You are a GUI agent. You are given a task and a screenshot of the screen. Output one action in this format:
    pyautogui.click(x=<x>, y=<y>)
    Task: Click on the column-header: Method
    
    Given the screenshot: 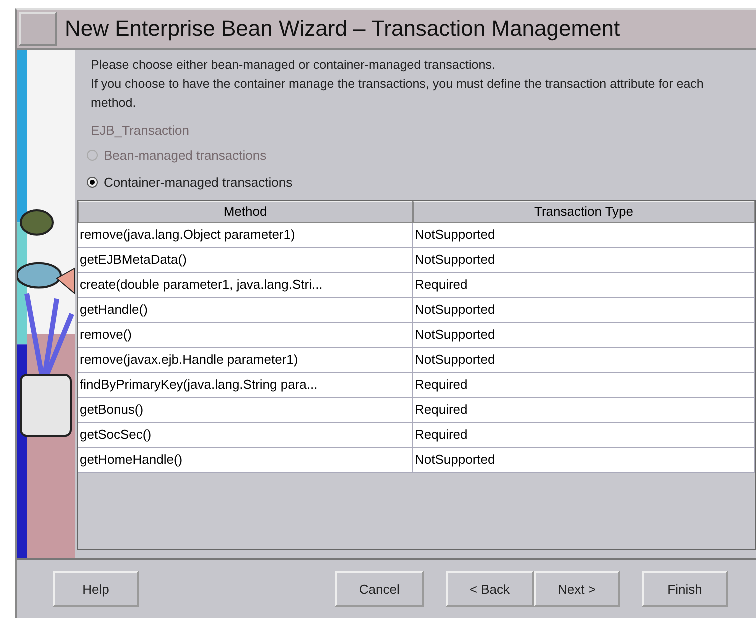 What is the action you would take?
    pyautogui.click(x=245, y=212)
    